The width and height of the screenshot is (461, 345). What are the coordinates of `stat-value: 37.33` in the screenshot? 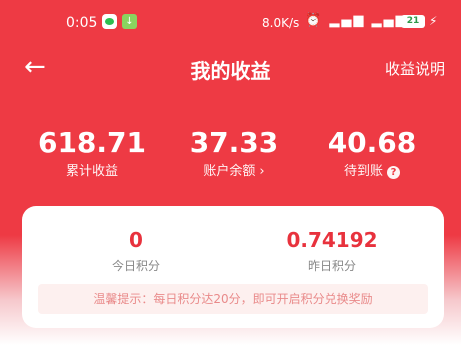 It's located at (234, 142).